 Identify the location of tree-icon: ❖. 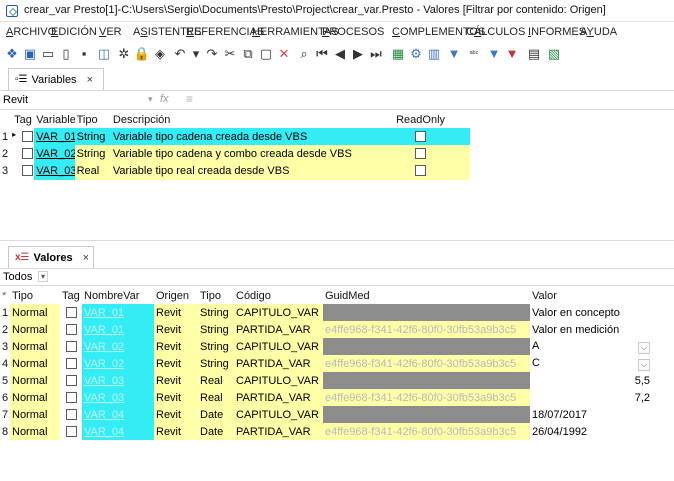
(12, 54).